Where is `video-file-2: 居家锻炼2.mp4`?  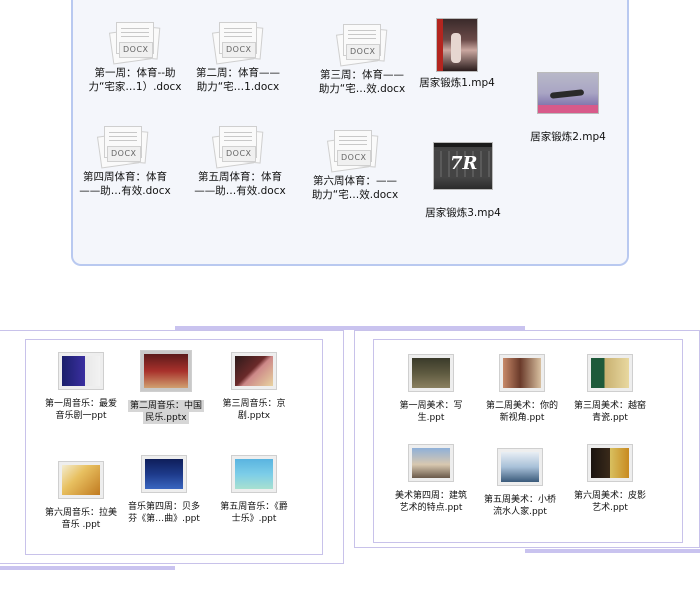
video-file-2: 居家锻炼2.mp4 is located at coordinates (568, 108).